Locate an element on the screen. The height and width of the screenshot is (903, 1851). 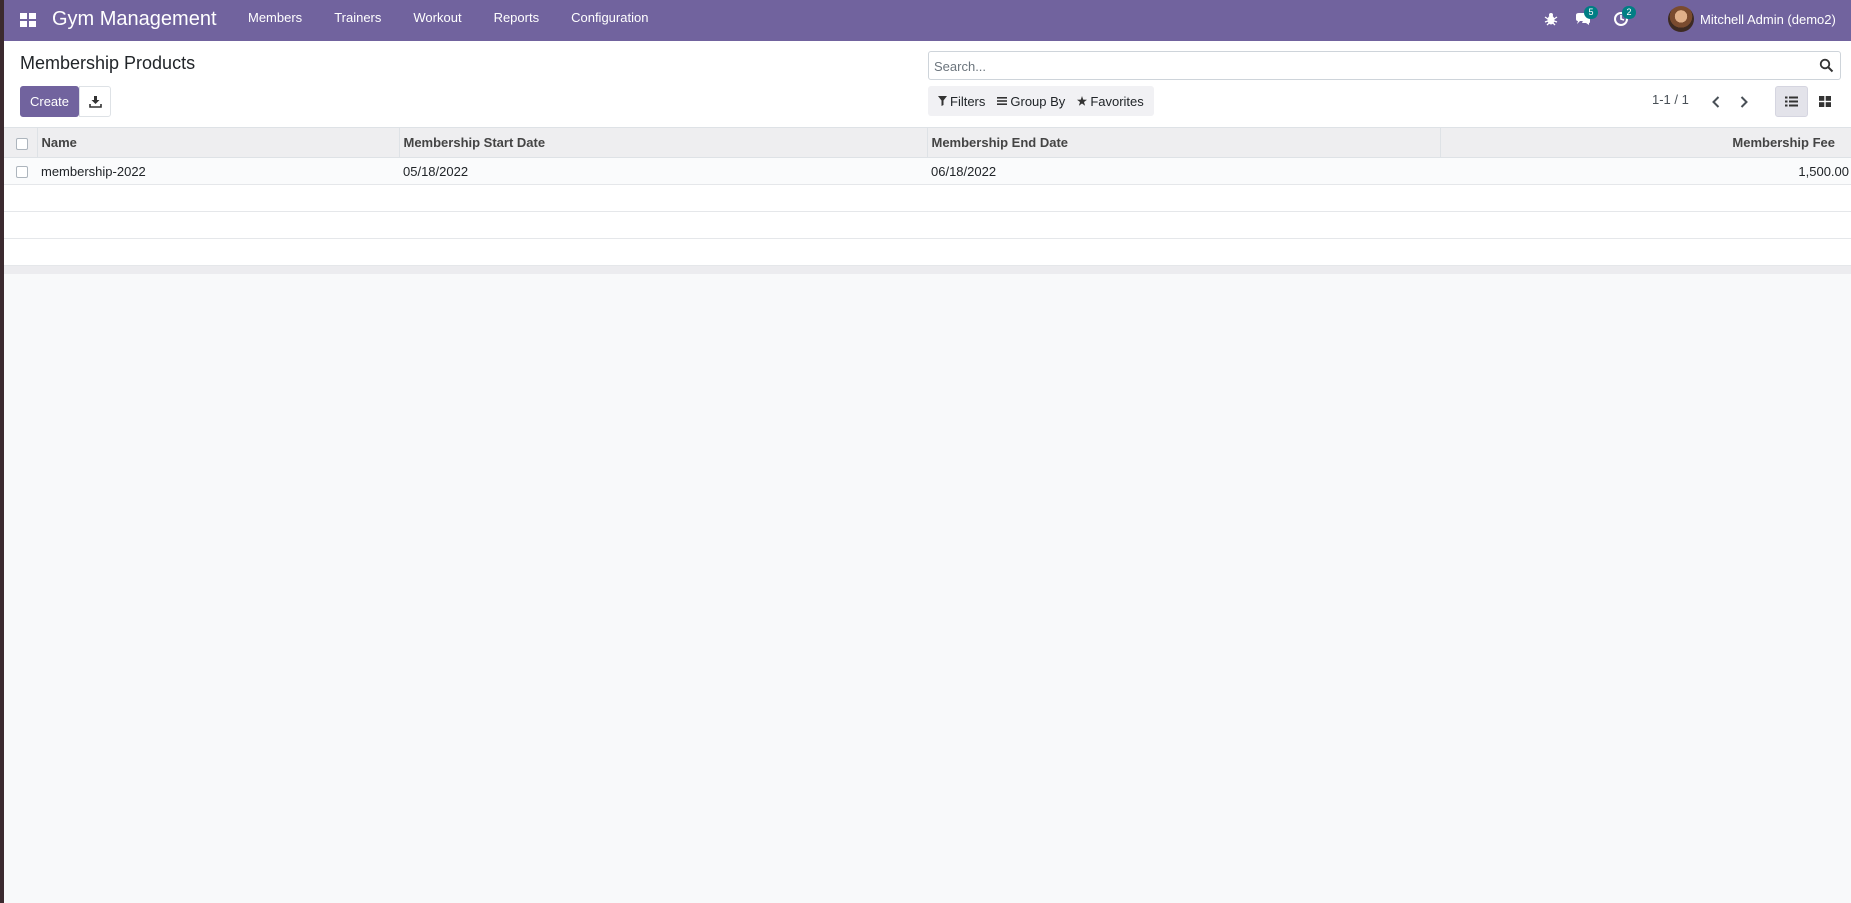
menu-configuration: Configuration is located at coordinates (609, 20).